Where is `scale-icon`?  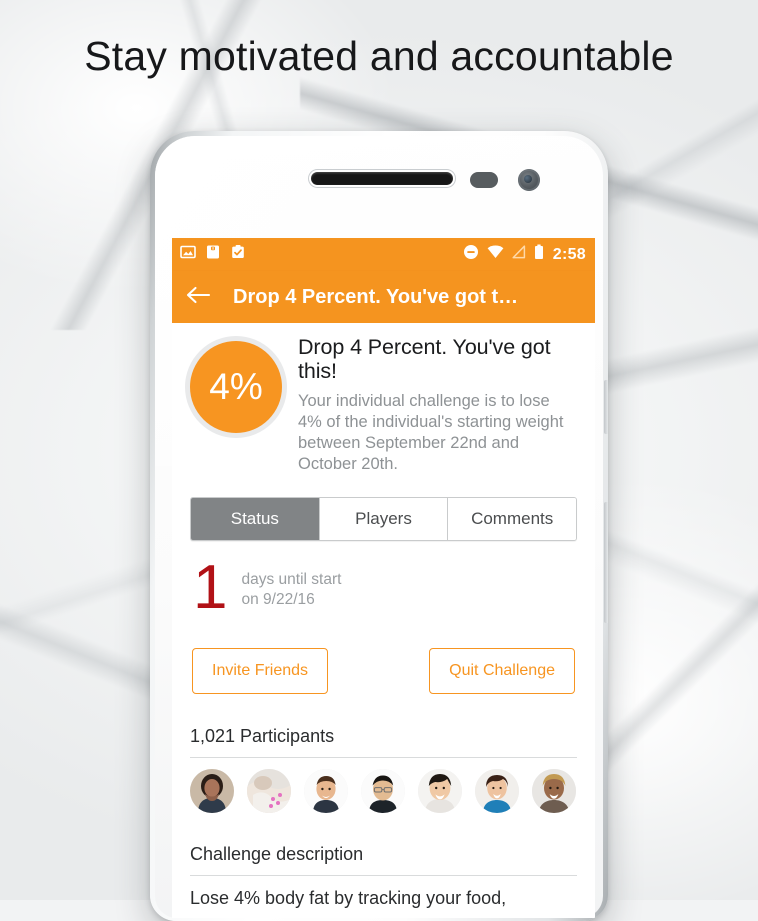
scale-icon is located at coordinates (213, 254).